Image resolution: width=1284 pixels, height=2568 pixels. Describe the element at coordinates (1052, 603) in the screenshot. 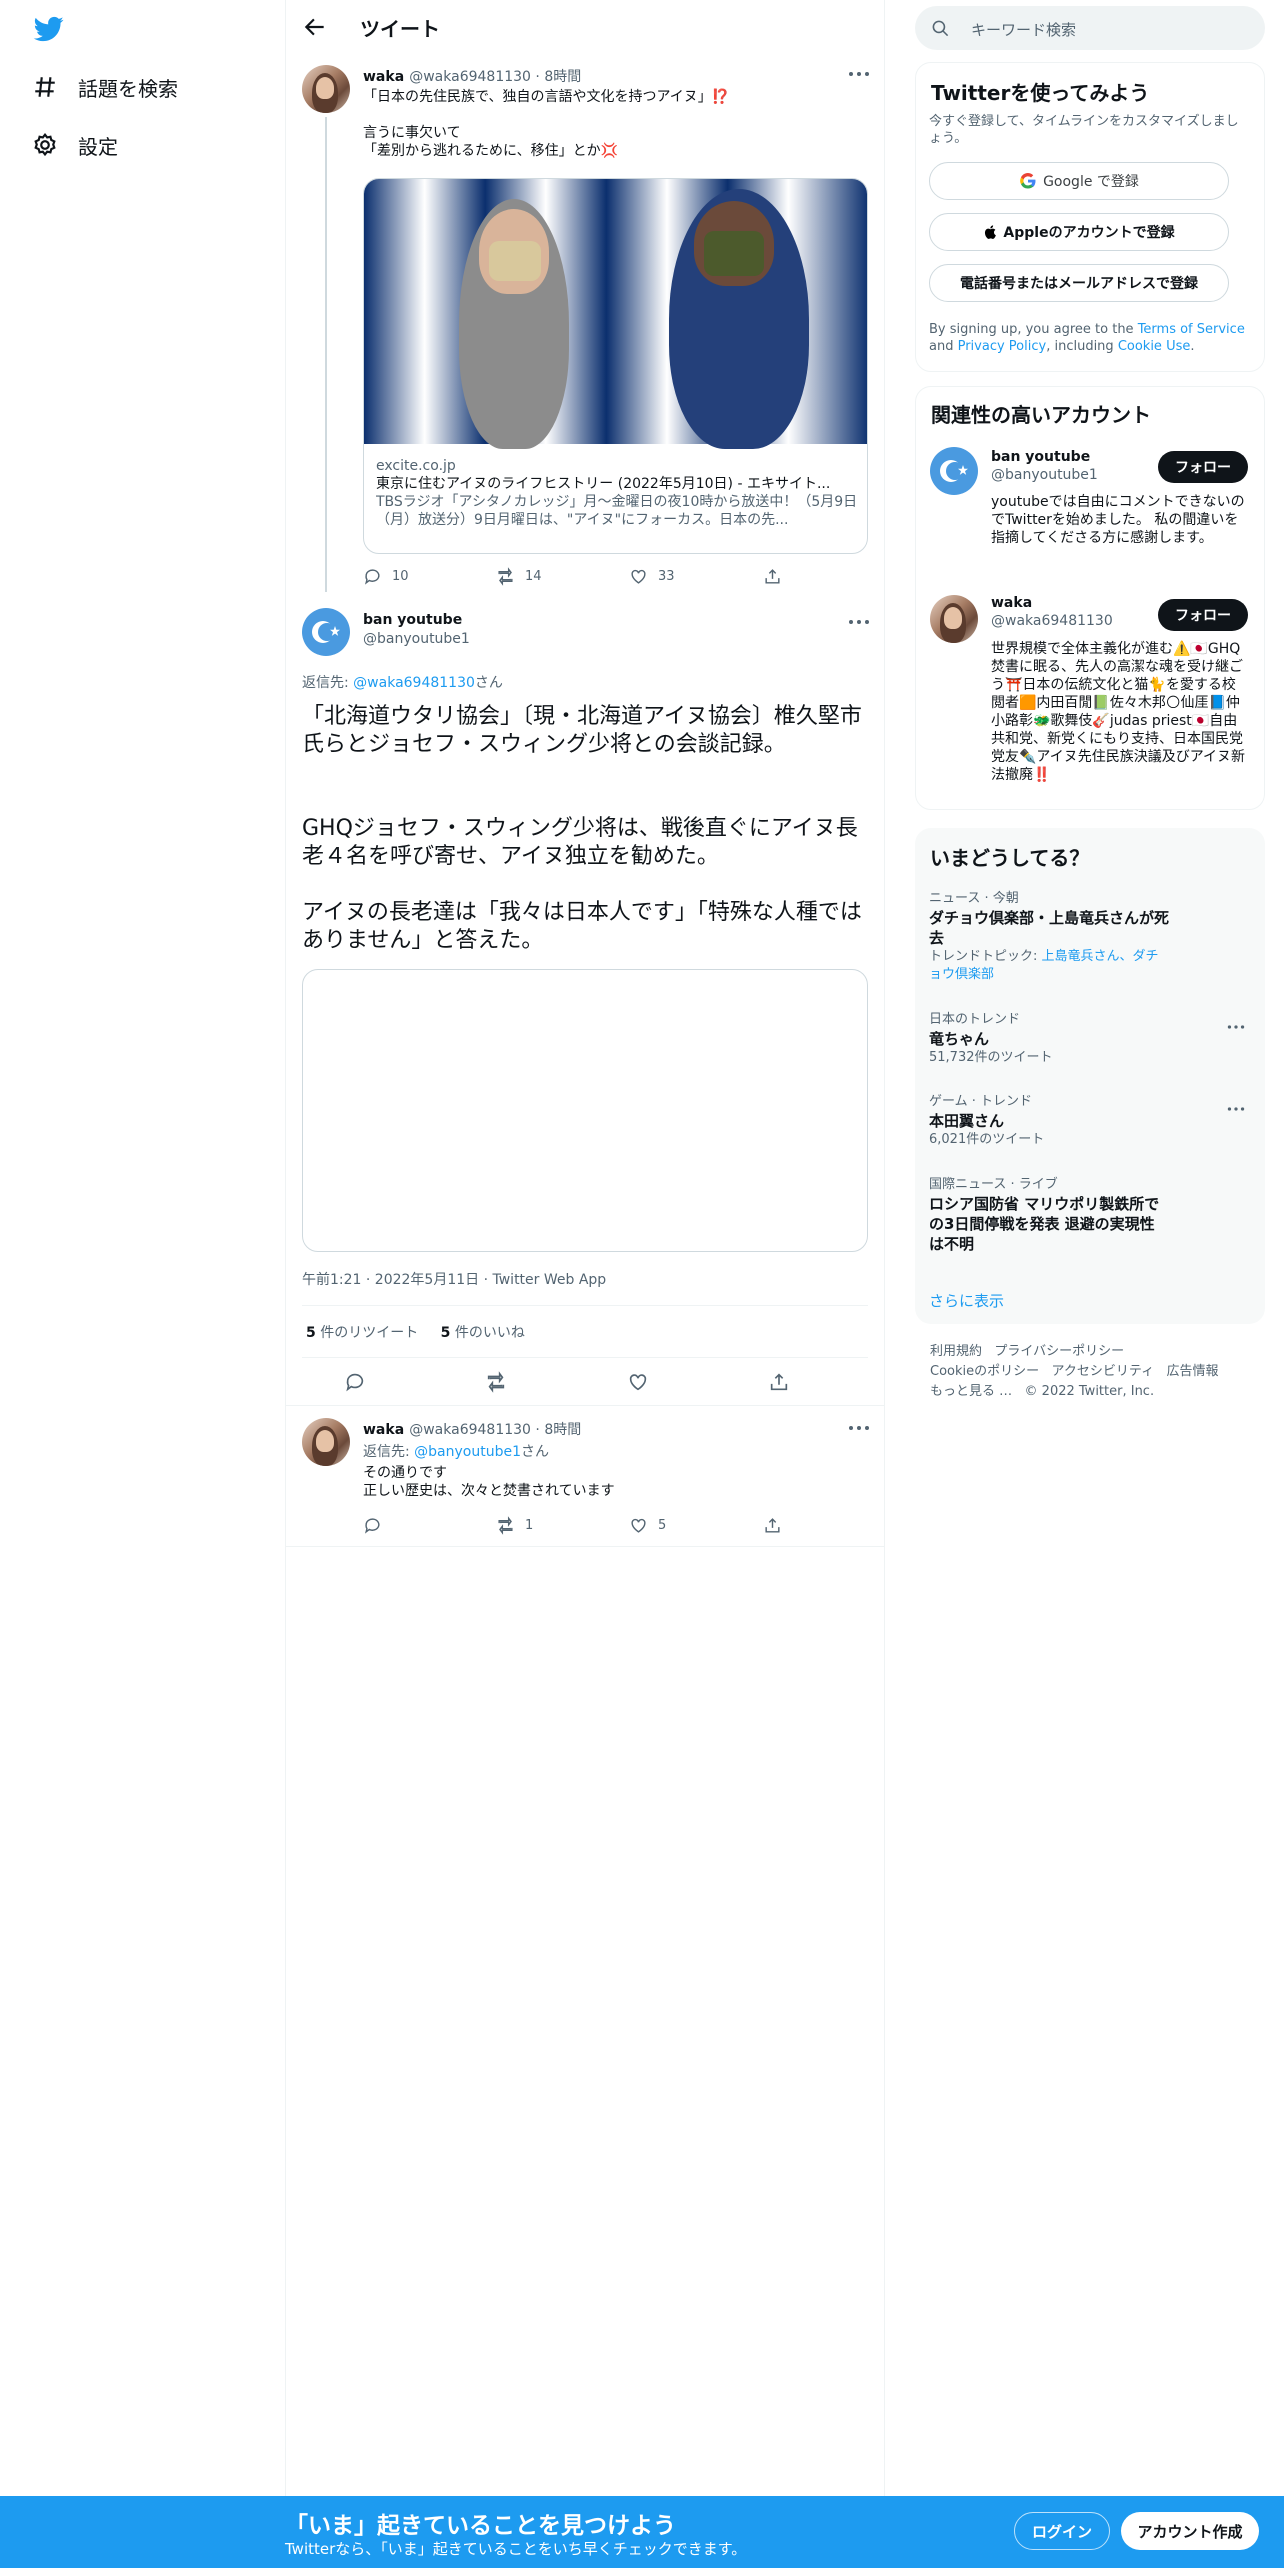

I see `account-name: waka` at that location.